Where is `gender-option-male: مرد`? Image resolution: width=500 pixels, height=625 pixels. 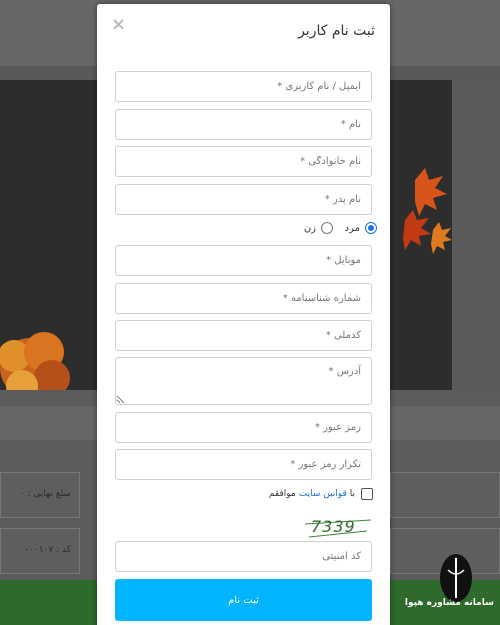 gender-option-male: مرد is located at coordinates (361, 228).